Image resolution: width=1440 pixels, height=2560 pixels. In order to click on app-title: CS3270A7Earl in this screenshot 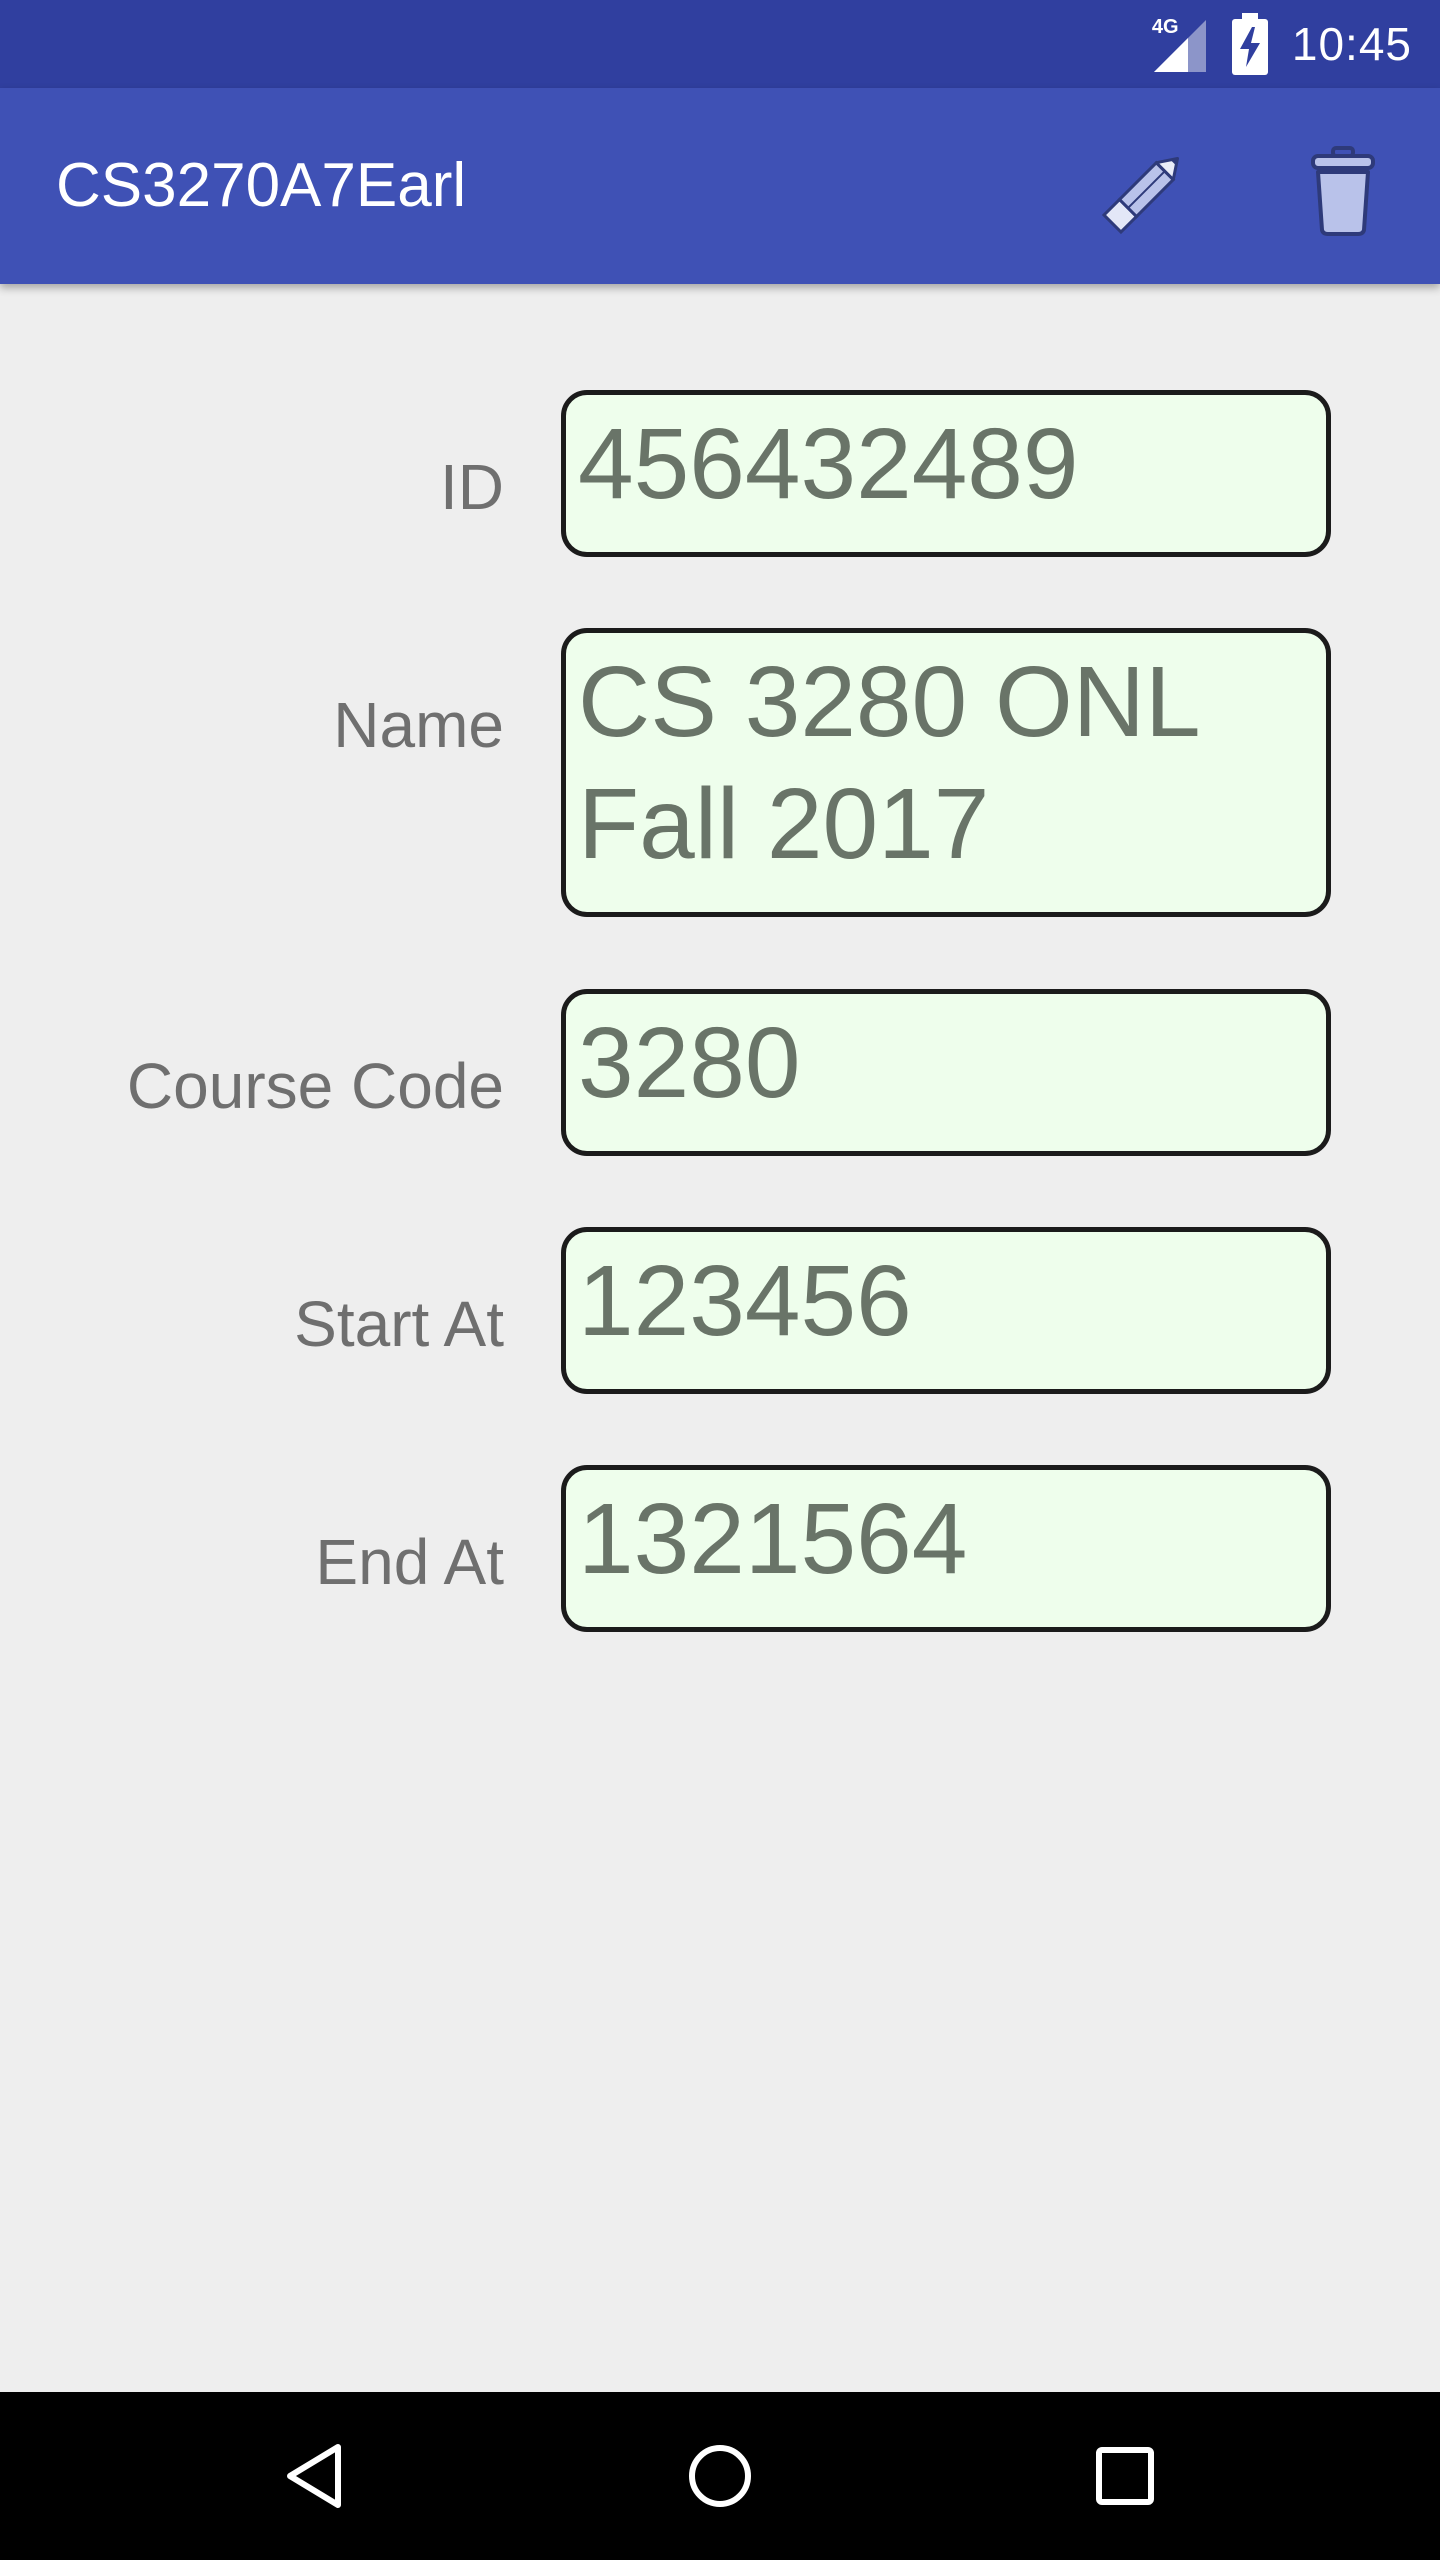, I will do `click(261, 185)`.